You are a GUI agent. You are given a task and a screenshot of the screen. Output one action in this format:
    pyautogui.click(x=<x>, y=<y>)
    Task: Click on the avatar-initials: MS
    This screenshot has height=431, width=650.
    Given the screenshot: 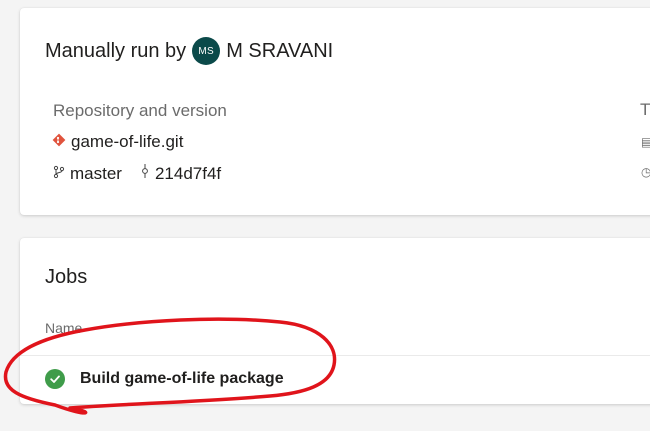 What is the action you would take?
    pyautogui.click(x=206, y=51)
    